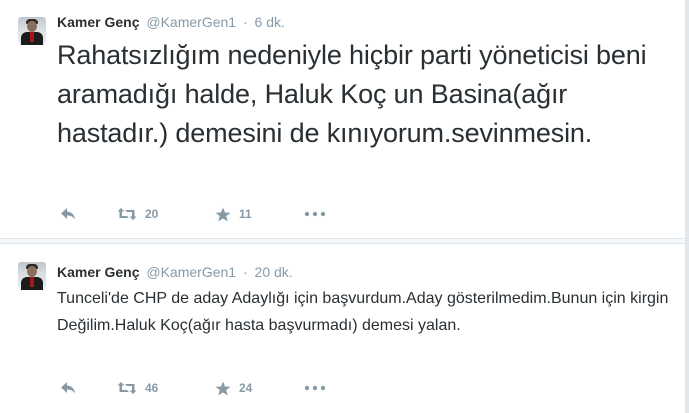 The width and height of the screenshot is (689, 413). What do you see at coordinates (246, 388) in the screenshot?
I see `favorite-count: 24` at bounding box center [246, 388].